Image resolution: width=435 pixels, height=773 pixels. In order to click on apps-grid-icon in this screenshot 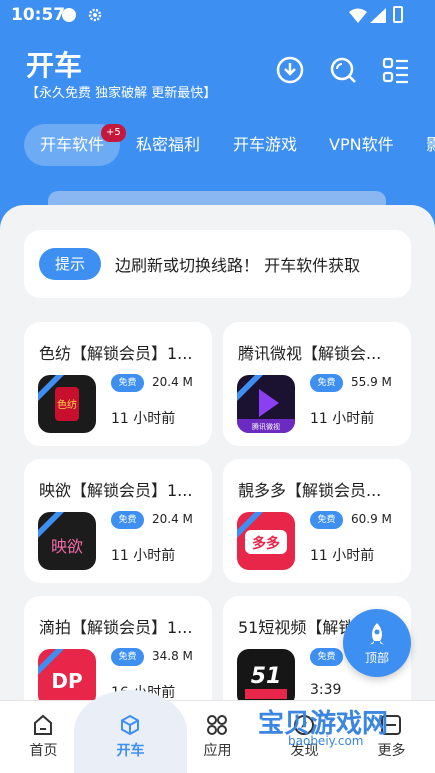, I will do `click(217, 725)`.